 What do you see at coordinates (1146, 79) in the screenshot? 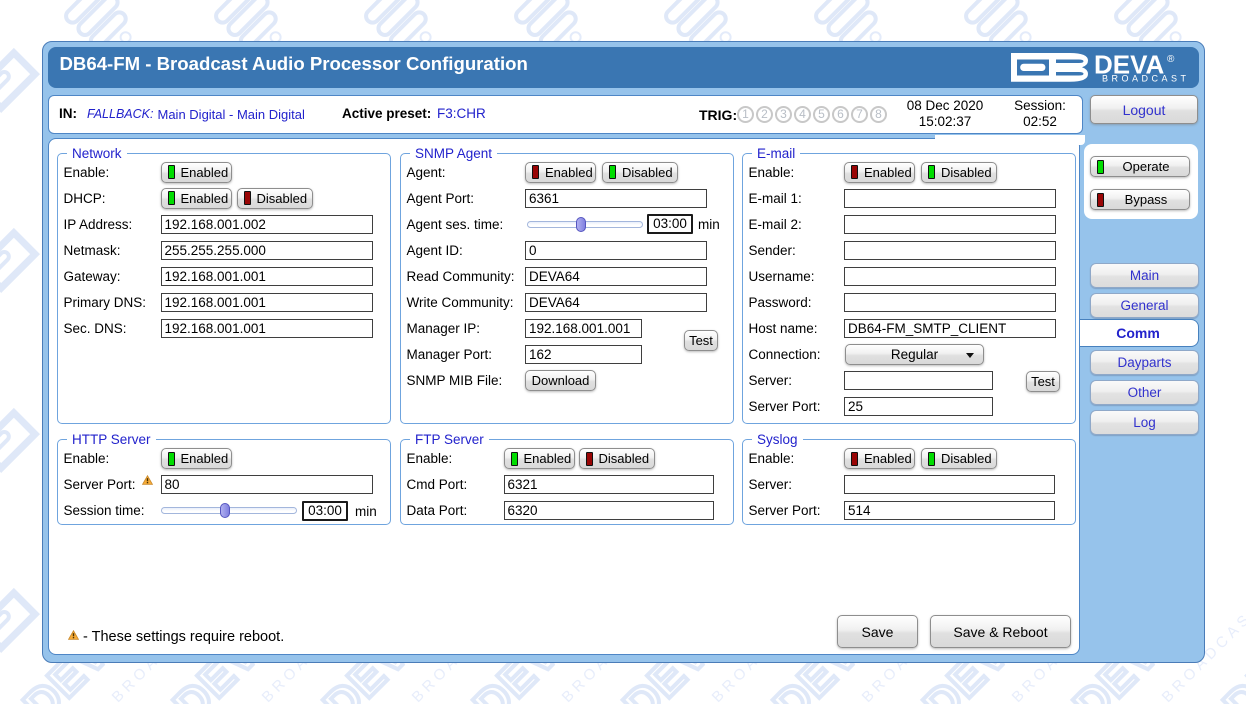
I see `svg-text: BROADCAST` at bounding box center [1146, 79].